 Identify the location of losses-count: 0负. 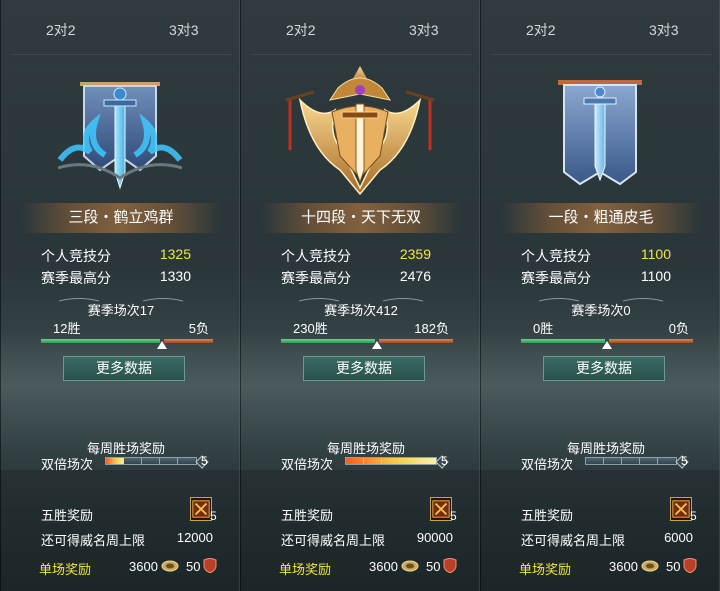
(678, 328).